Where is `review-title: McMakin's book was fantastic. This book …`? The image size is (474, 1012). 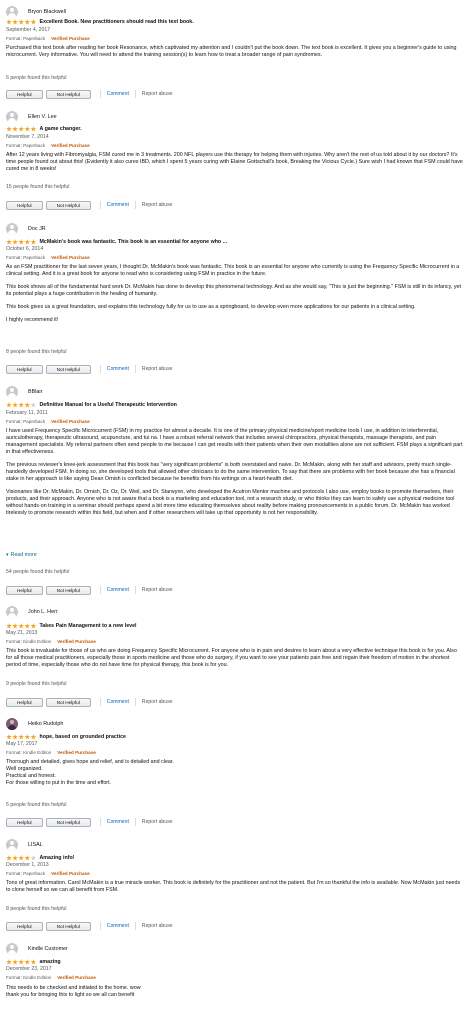 review-title: McMakin's book was fantastic. This book … is located at coordinates (133, 242).